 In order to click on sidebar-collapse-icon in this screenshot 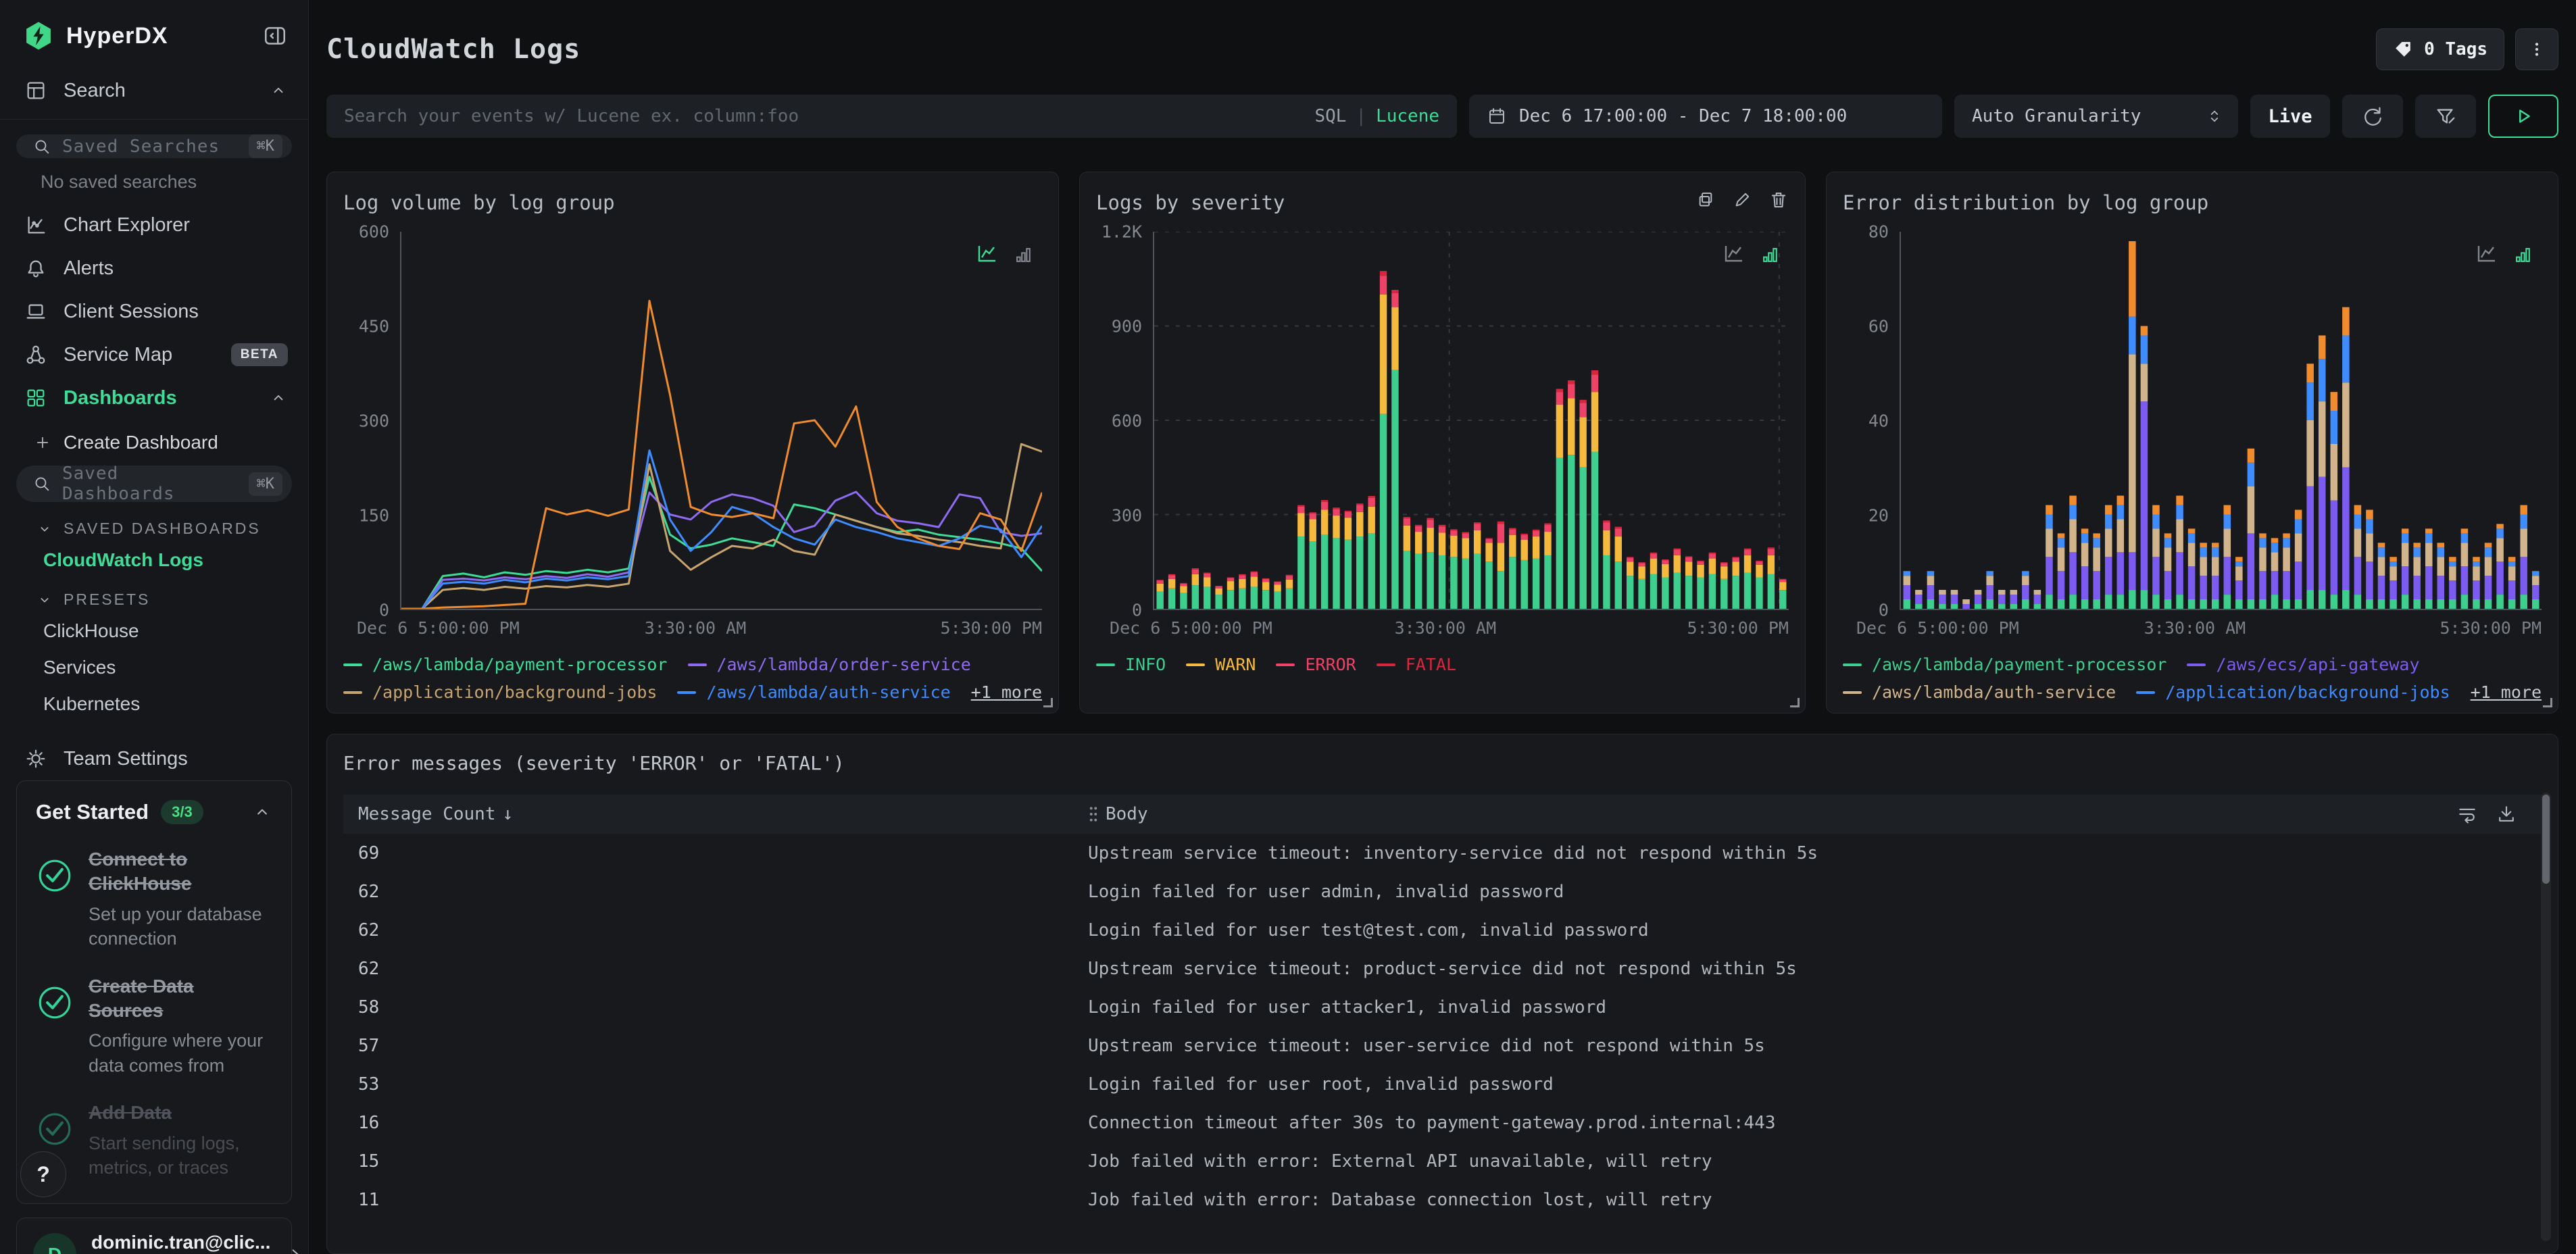, I will do `click(275, 36)`.